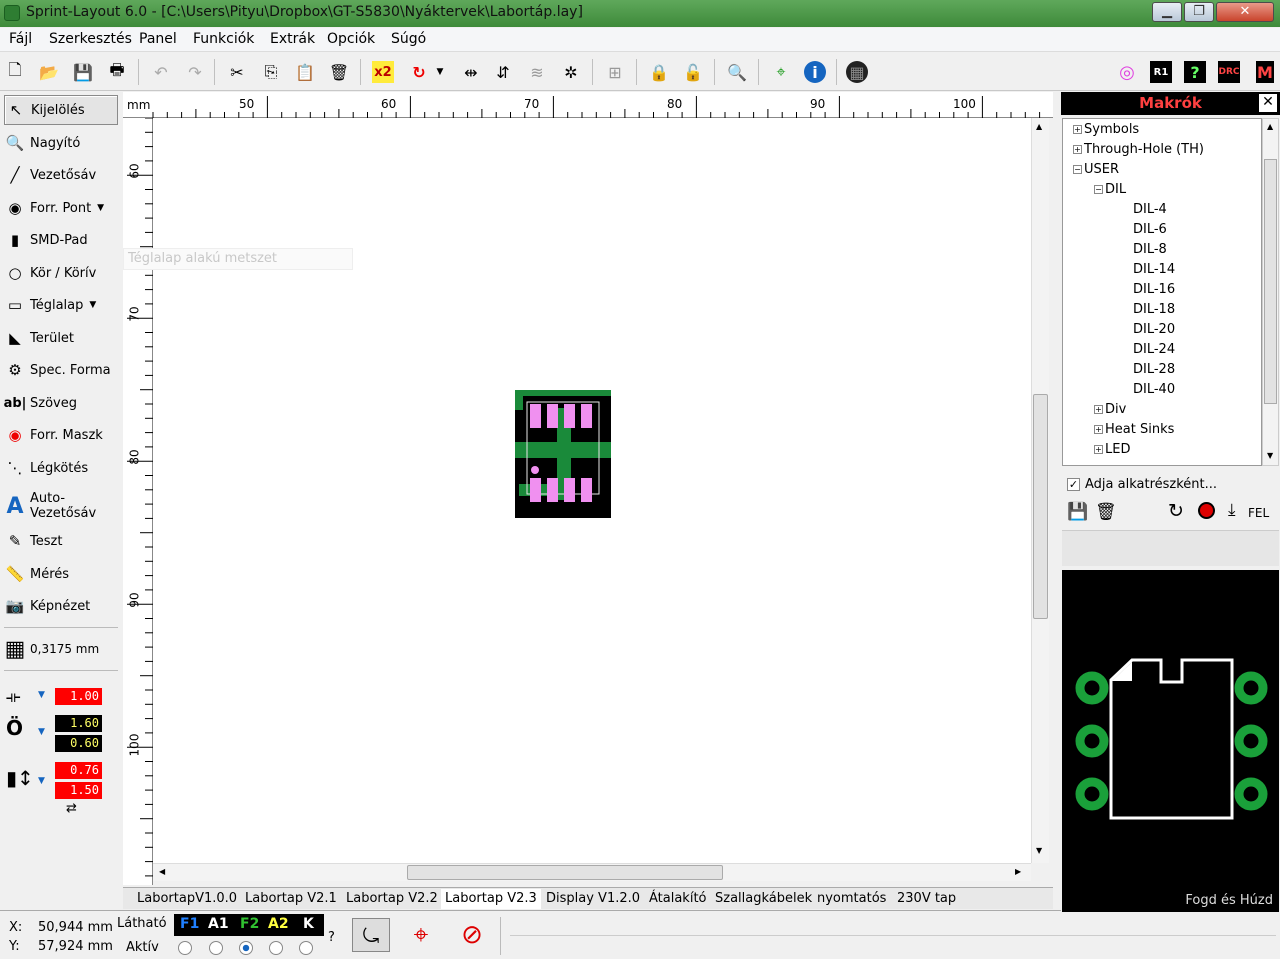 The width and height of the screenshot is (1280, 959). I want to click on record-icon, so click(1206, 510).